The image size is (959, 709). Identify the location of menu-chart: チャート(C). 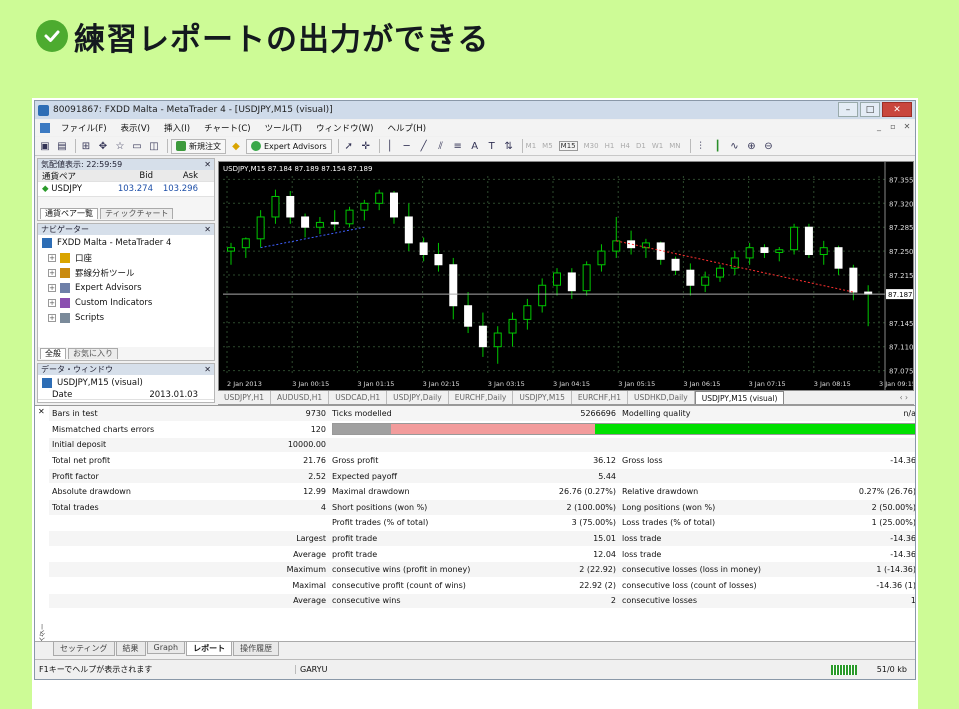
(227, 128).